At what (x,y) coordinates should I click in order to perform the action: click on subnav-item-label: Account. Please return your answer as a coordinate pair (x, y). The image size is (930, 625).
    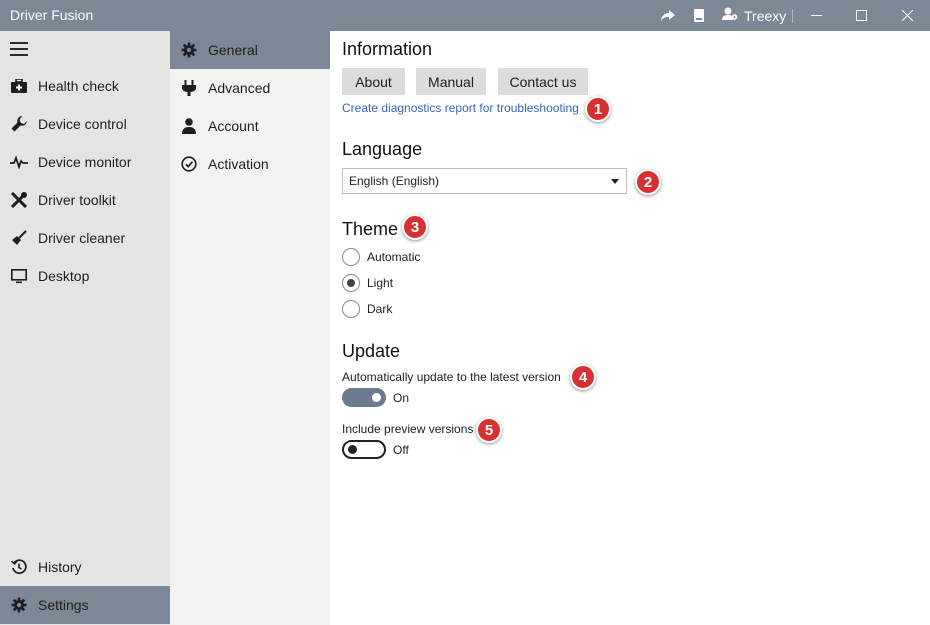
    Looking at the image, I should click on (233, 126).